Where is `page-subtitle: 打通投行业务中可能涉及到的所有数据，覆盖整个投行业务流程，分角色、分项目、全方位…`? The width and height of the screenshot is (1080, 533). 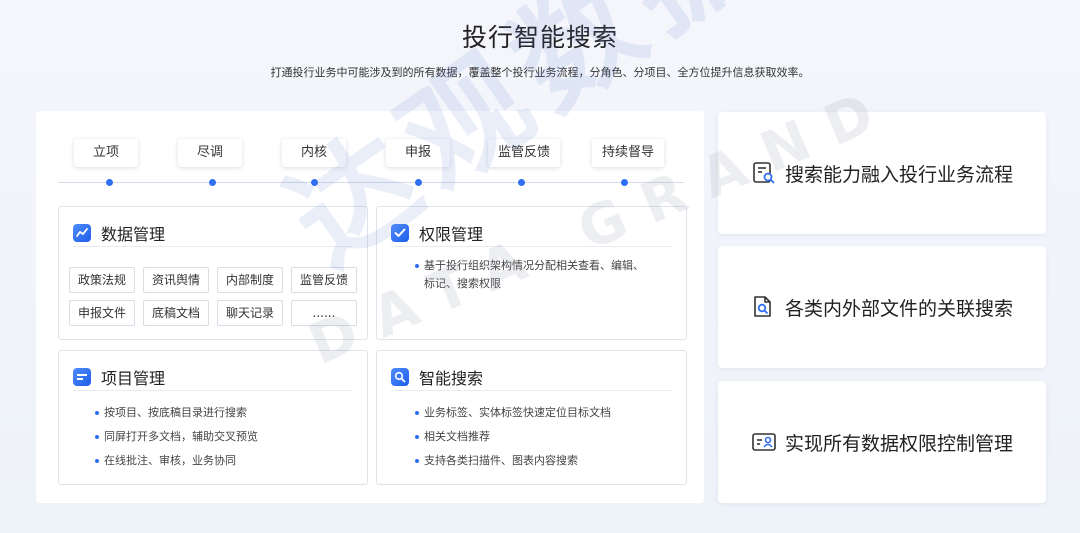 page-subtitle: 打通投行业务中可能涉及到的所有数据，覆盖整个投行业务流程，分角色、分项目、全方位… is located at coordinates (540, 72).